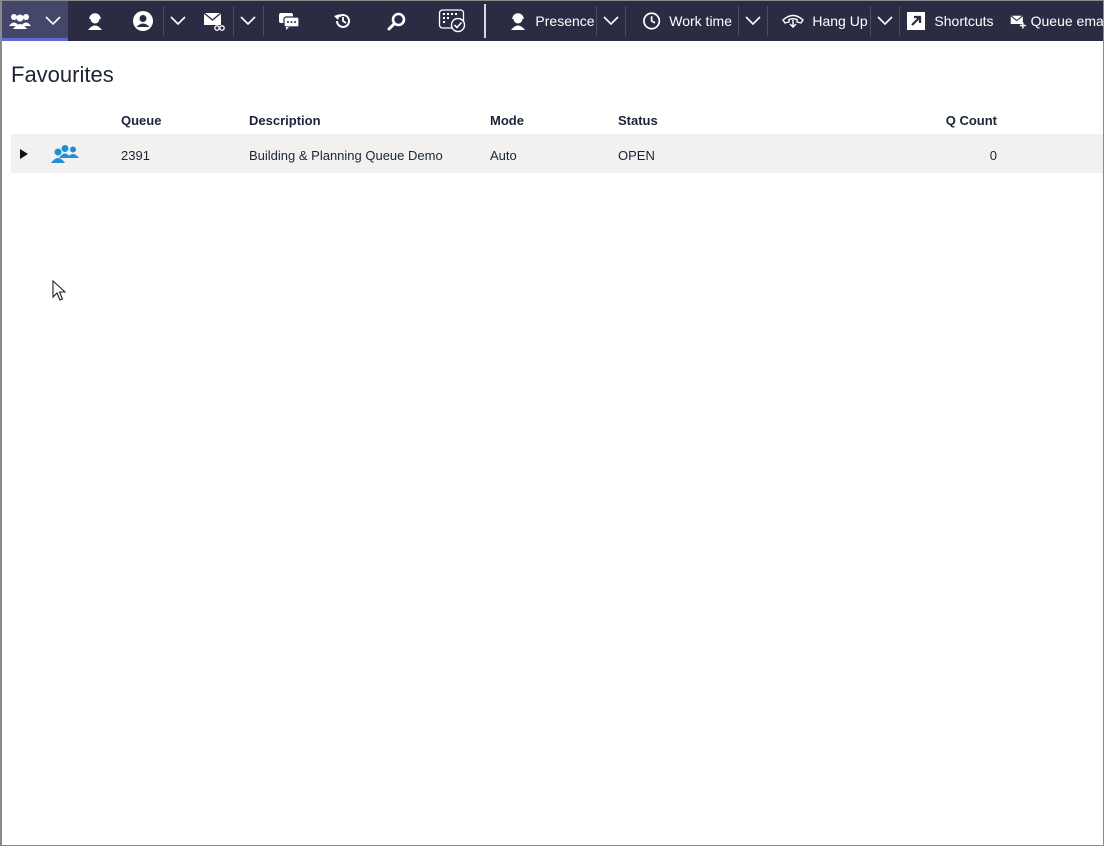 This screenshot has width=1104, height=846. I want to click on hang-up-icon, so click(793, 21).